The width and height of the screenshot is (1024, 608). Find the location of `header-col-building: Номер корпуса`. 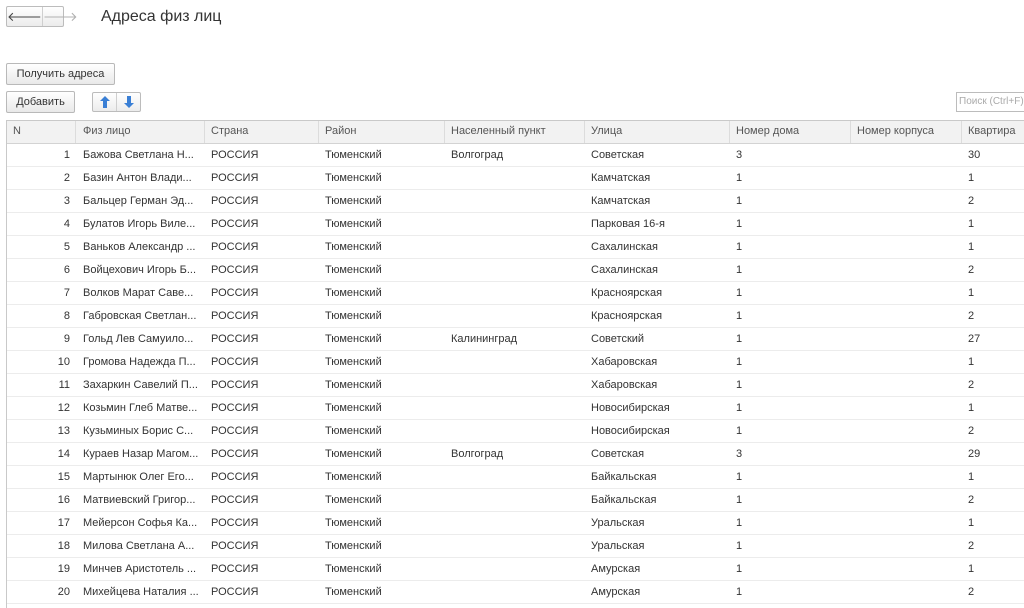

header-col-building: Номер корпуса is located at coordinates (906, 132).